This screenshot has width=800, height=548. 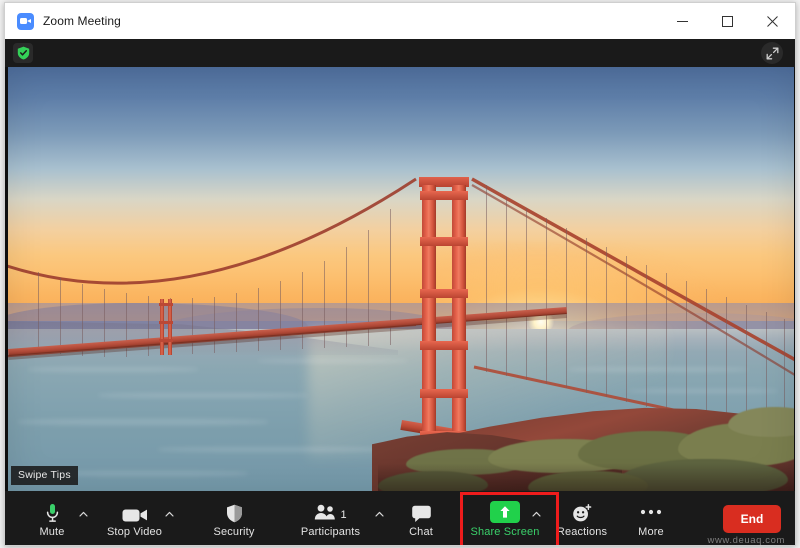 I want to click on smiley-plus-icon, so click(x=582, y=512).